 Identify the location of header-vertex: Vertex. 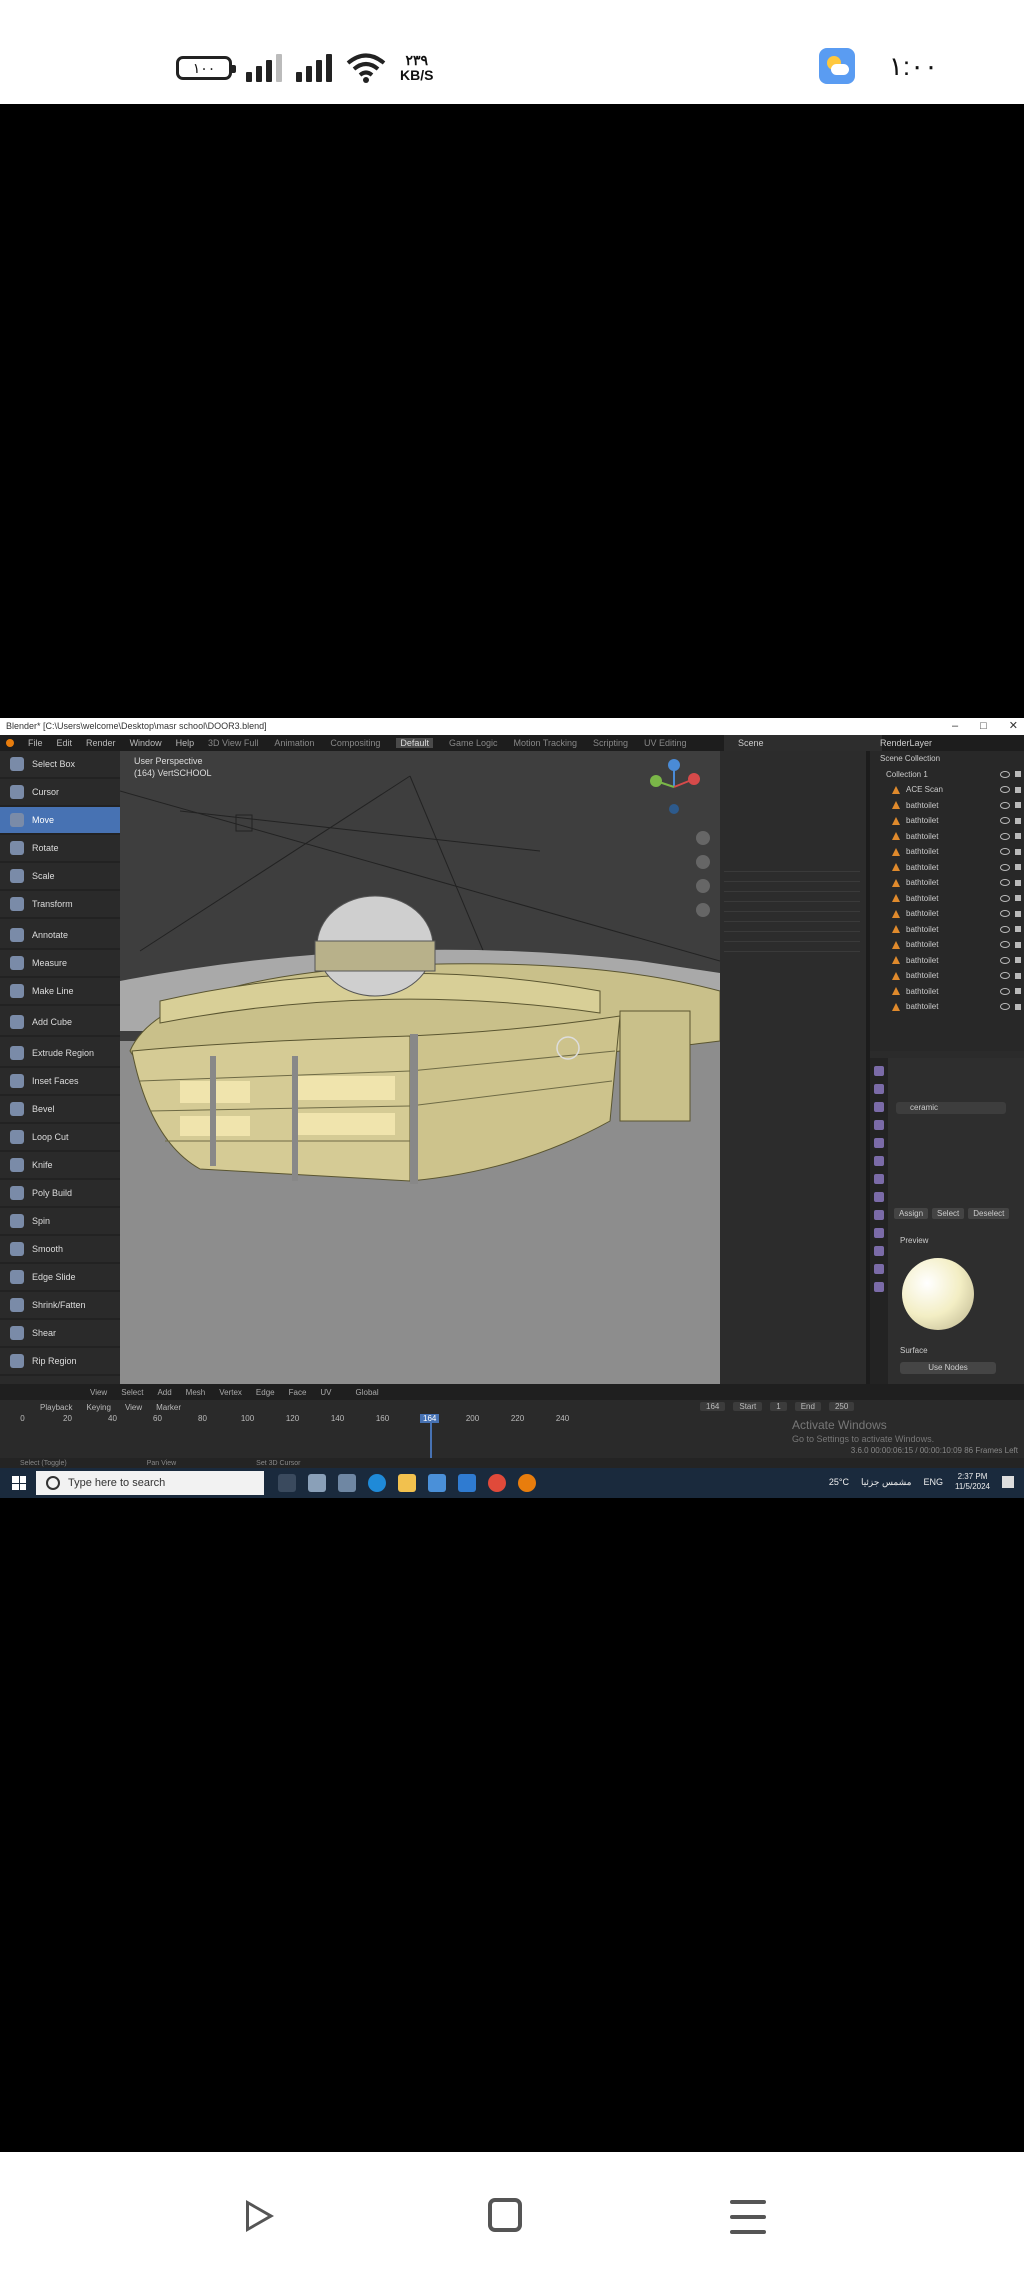
(230, 1392).